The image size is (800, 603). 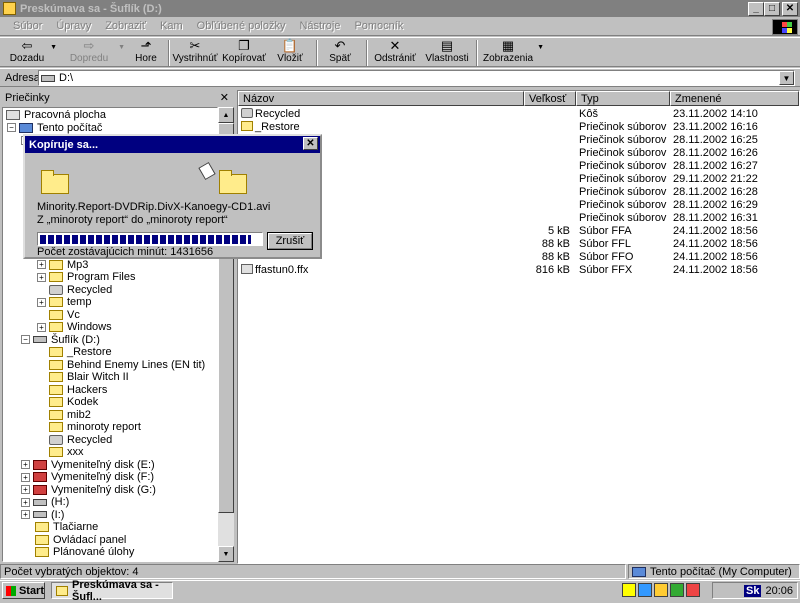 What do you see at coordinates (378, 26) in the screenshot?
I see `menu-help: Pomocník` at bounding box center [378, 26].